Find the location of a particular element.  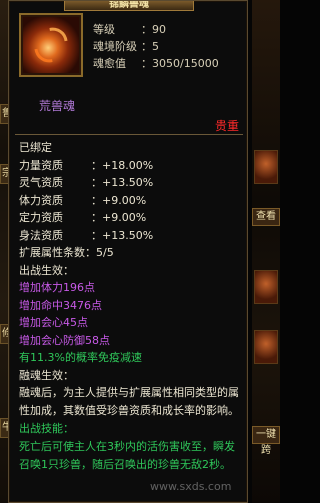

item-icon-frame is located at coordinates (51, 45).